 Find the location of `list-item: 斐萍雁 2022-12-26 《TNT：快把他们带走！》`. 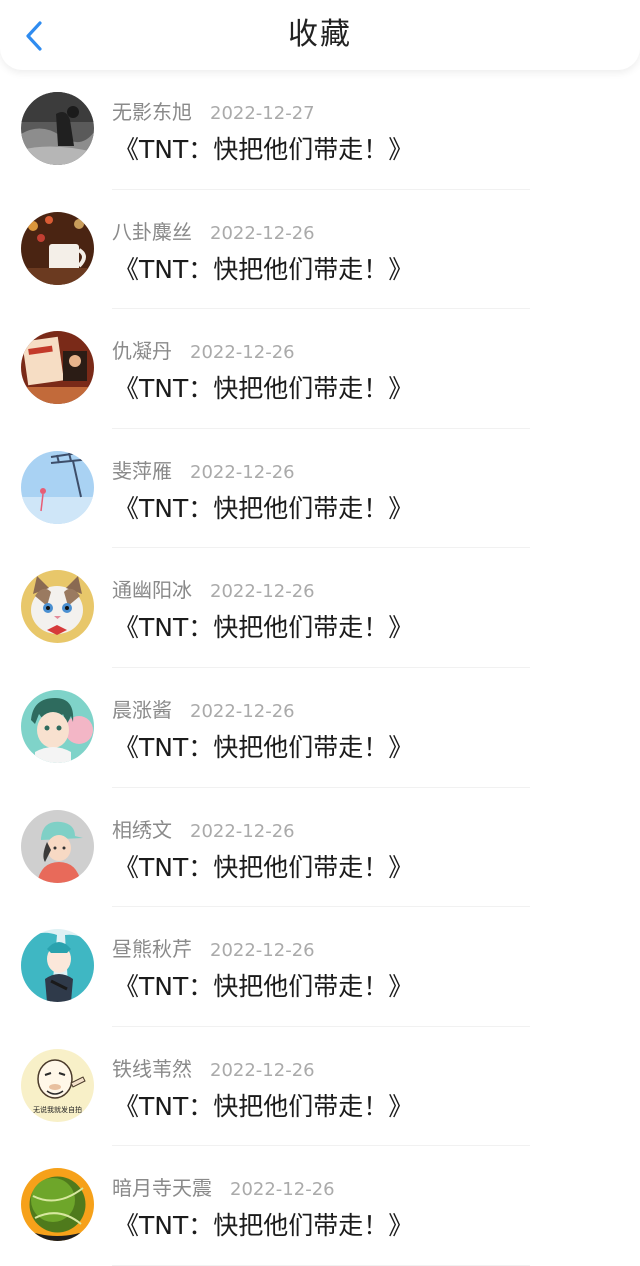

list-item: 斐萍雁 2022-12-26 《TNT：快把他们带走！》 is located at coordinates (320, 489).